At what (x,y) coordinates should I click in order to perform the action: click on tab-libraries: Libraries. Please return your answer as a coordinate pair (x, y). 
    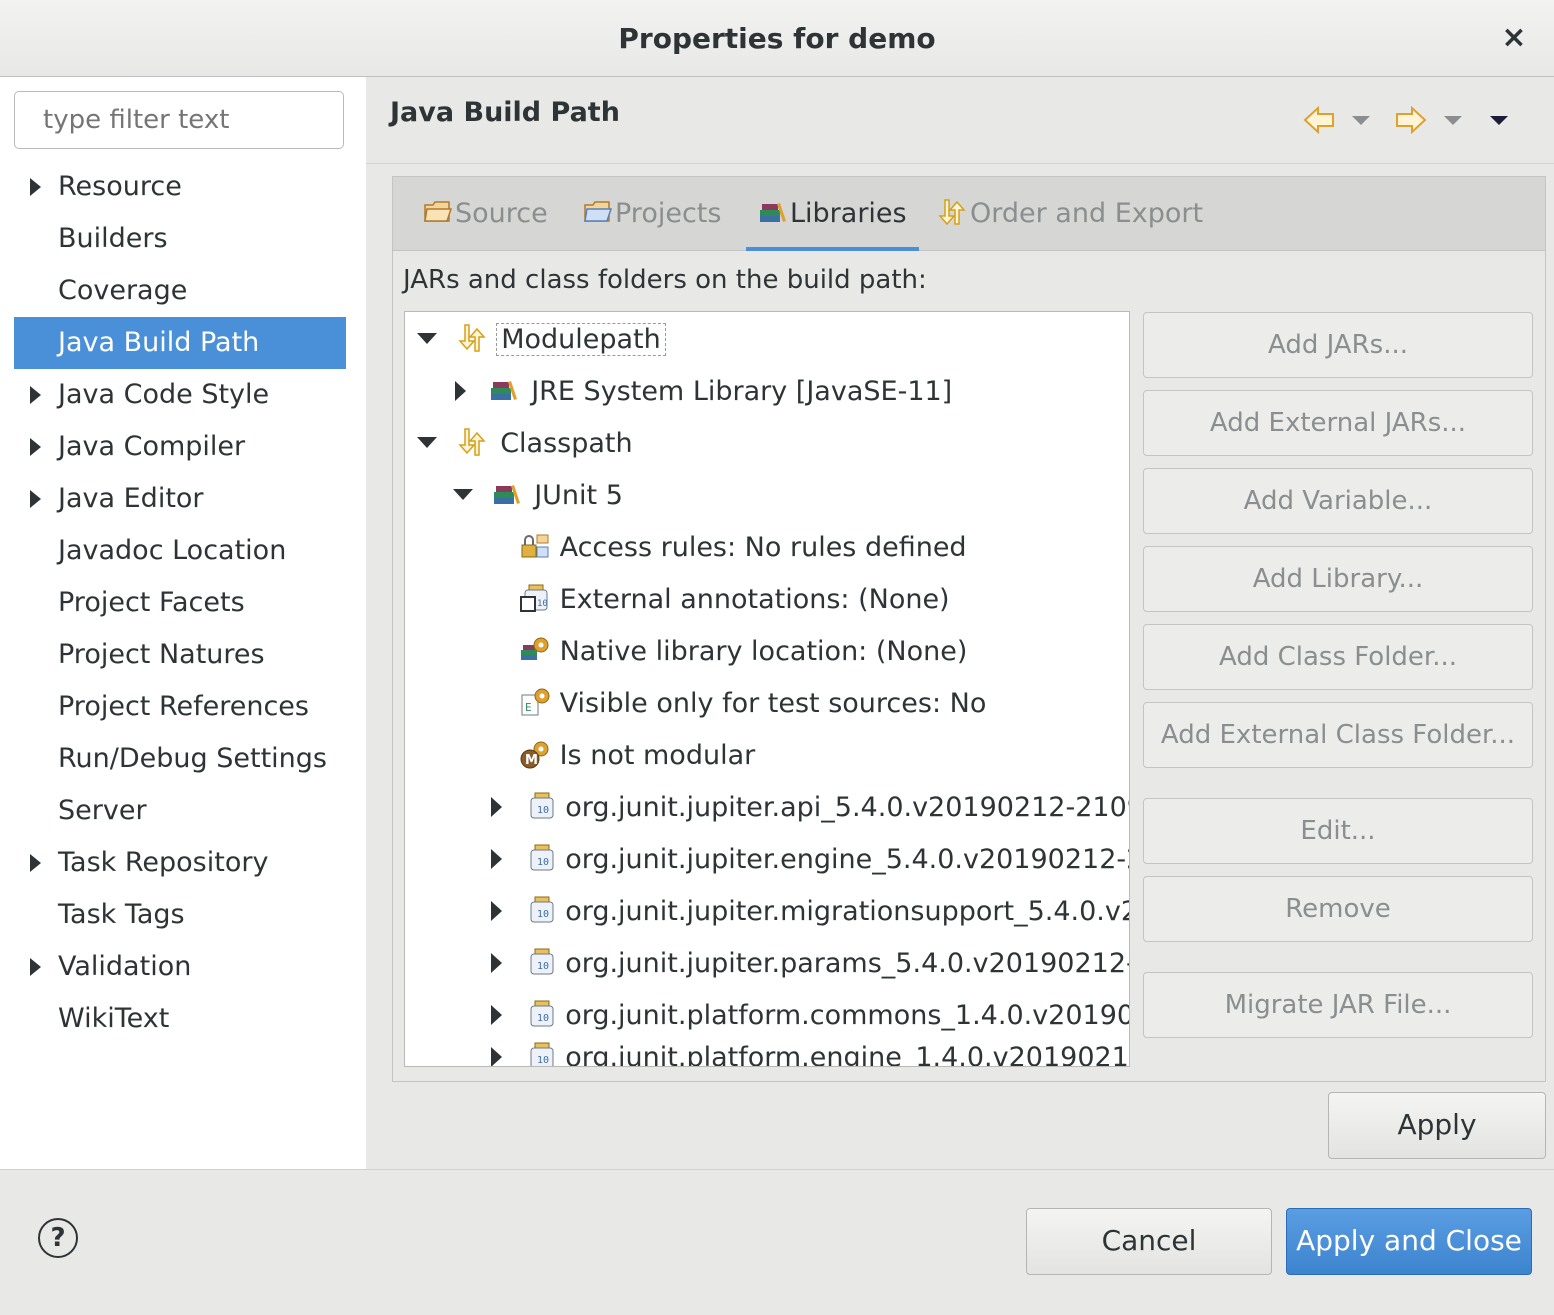
    Looking at the image, I should click on (832, 214).